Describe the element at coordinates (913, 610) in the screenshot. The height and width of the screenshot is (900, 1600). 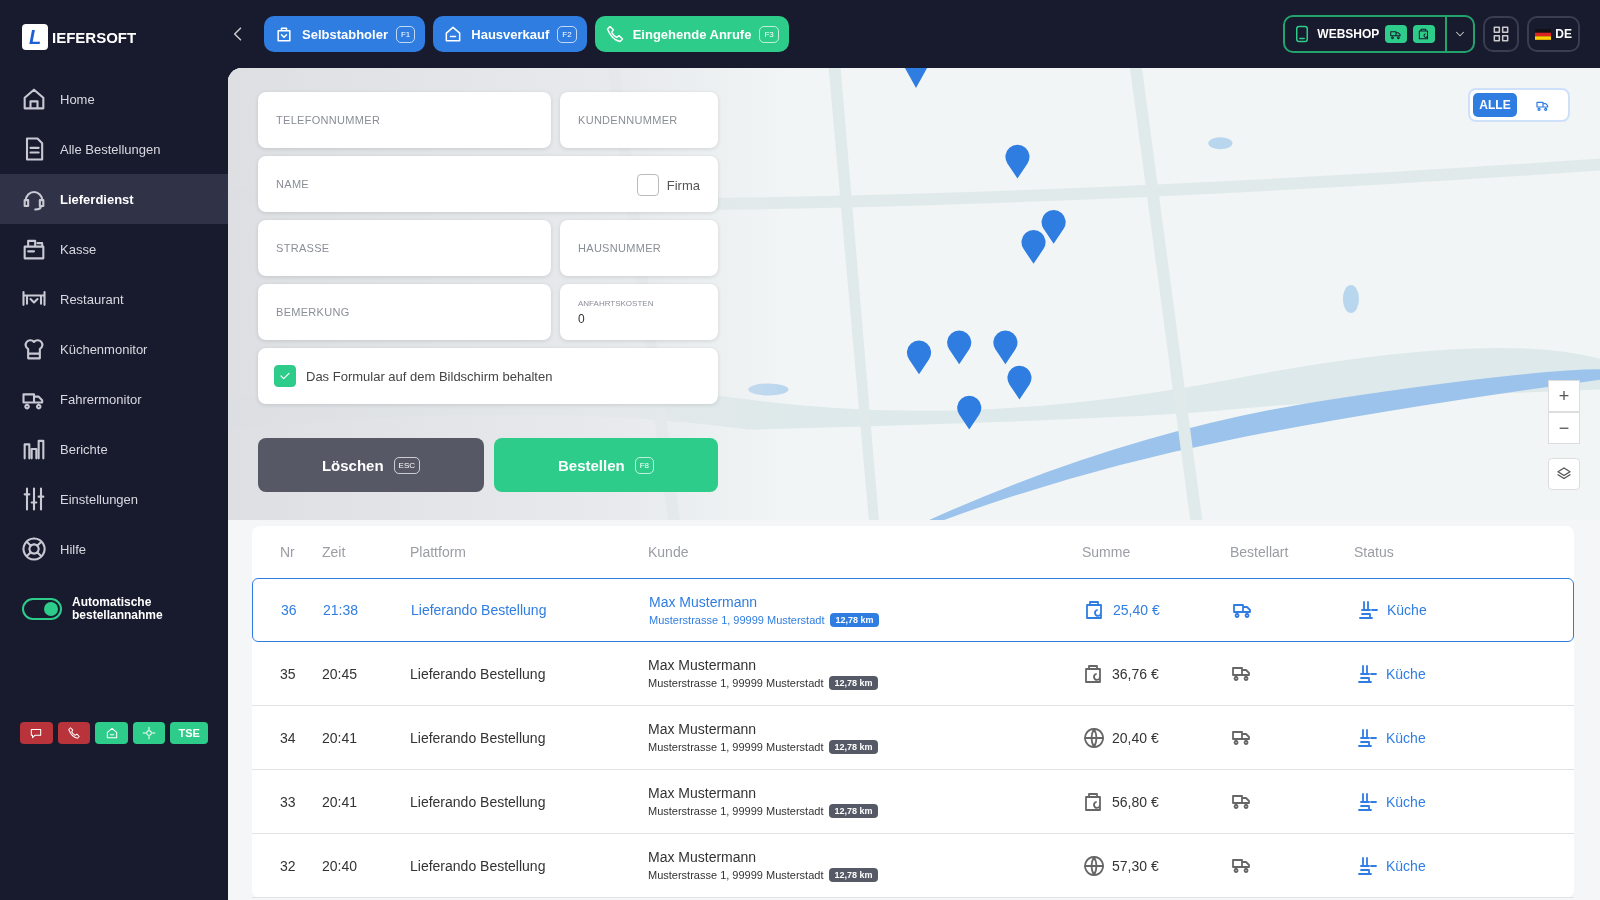
I see `order-row: 36 21:38 Lieferando Bestellung Max Mustermann Musterstrasse 1, 99999 Musterstadt 12,78 km 25,40 € Küche` at that location.